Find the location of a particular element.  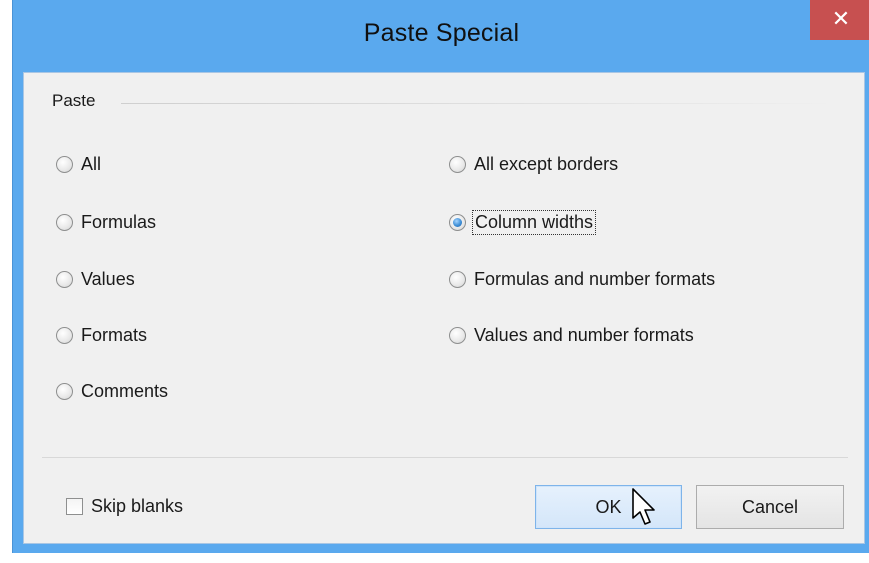

radio-label: Formulas is located at coordinates (119, 221).